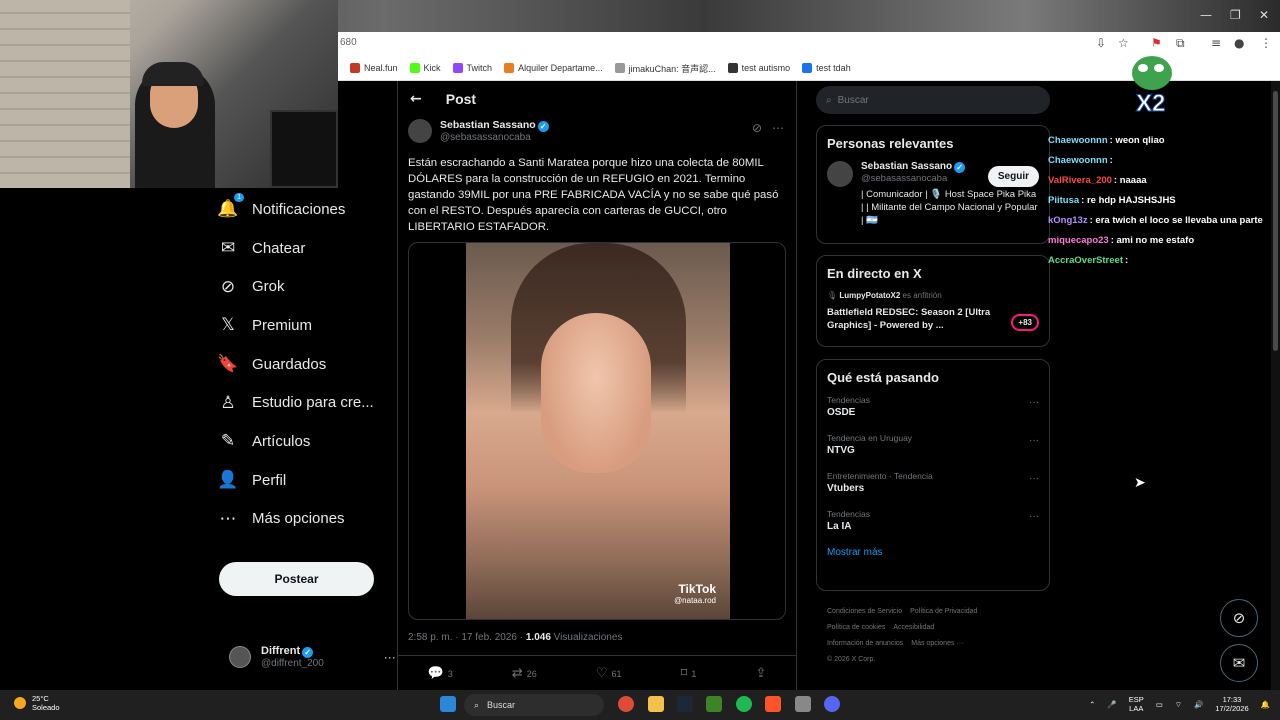  I want to click on chrome-icon, so click(626, 704).